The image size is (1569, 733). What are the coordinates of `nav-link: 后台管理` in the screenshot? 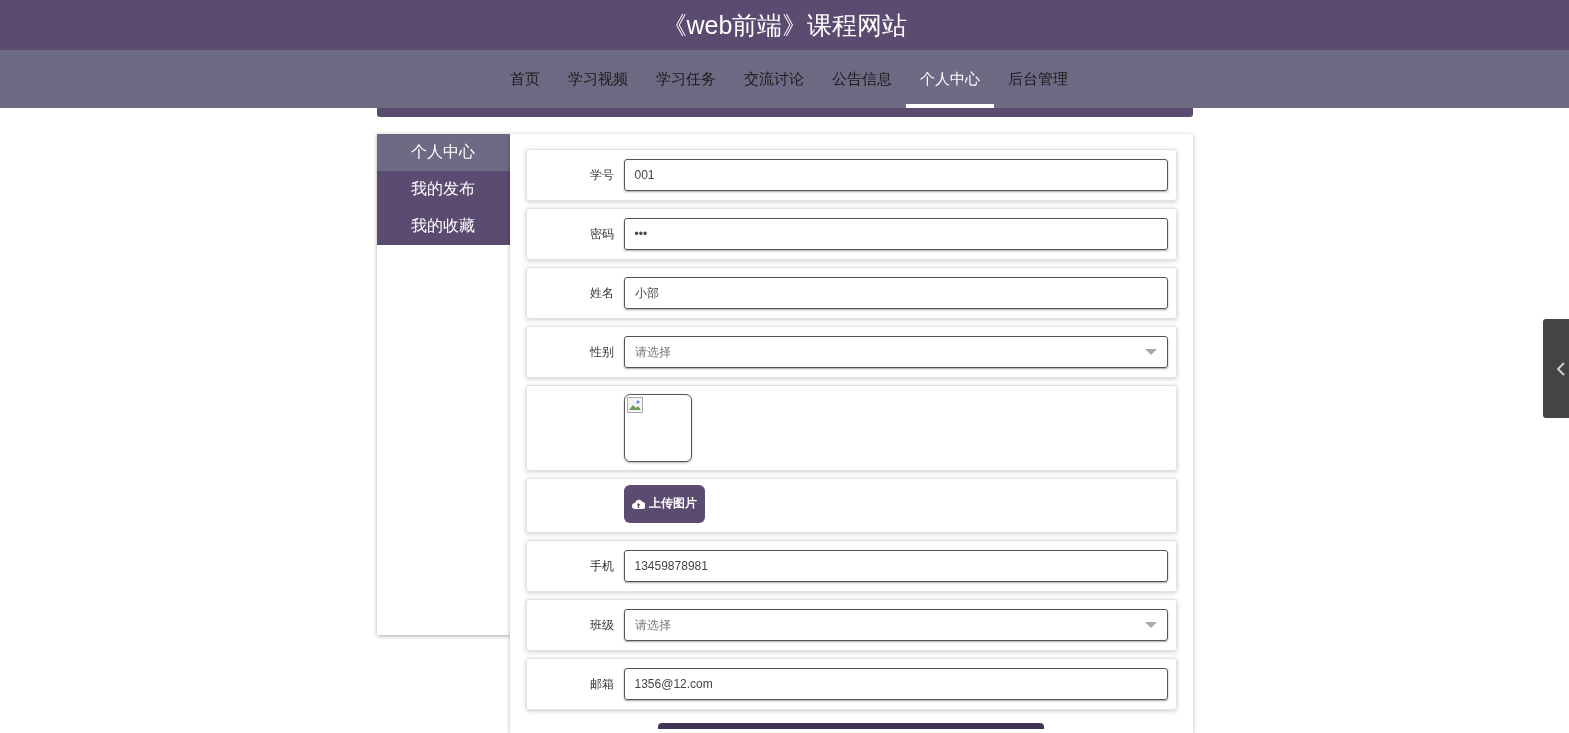 It's located at (1037, 79).